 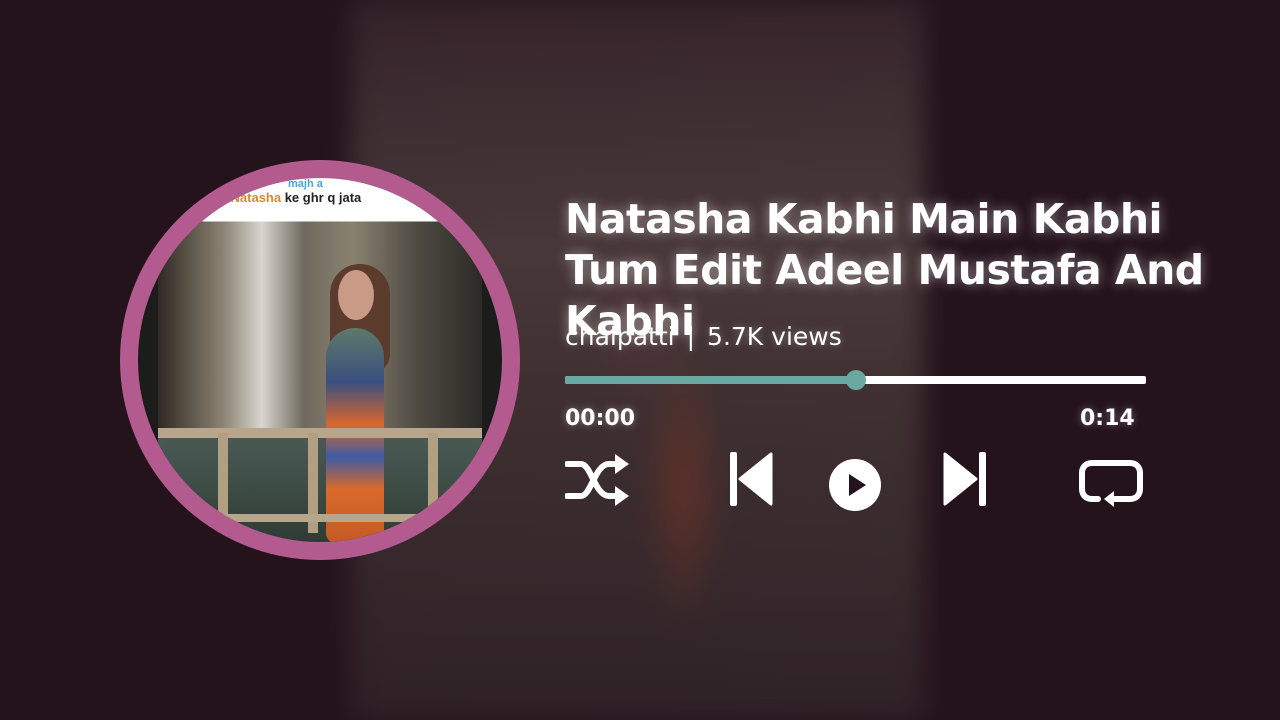 I want to click on repeat-button, so click(x=1111, y=482).